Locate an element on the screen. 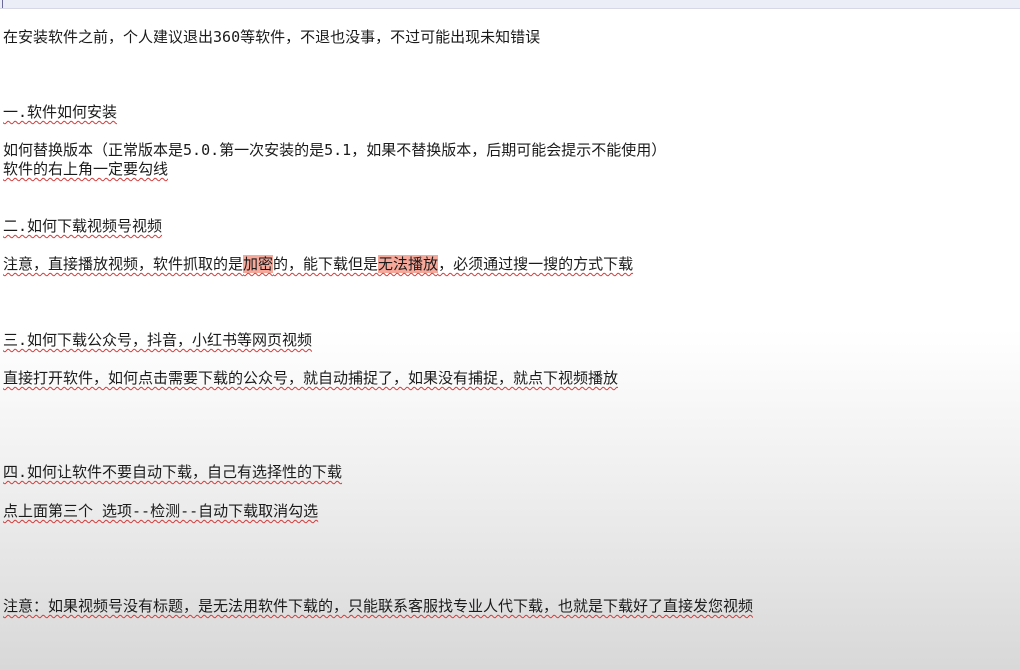 The image size is (1020, 670). intro-line: 在安装软件之前，个人建议退出360等软件，不退也没事，不过可能出现未知错误 is located at coordinates (271, 37).